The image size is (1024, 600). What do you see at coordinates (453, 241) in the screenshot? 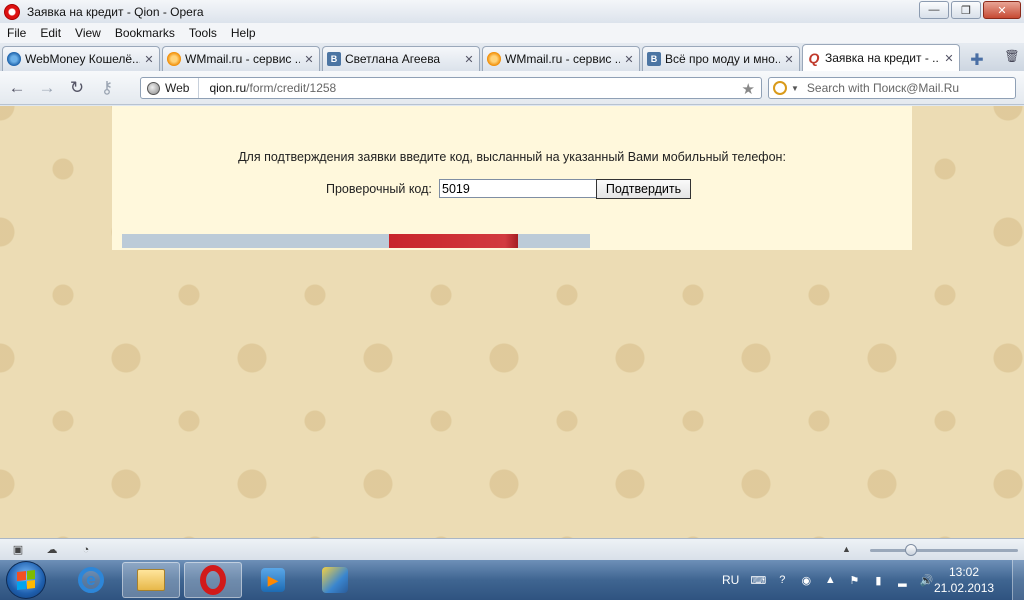
I see `progress-fill` at bounding box center [453, 241].